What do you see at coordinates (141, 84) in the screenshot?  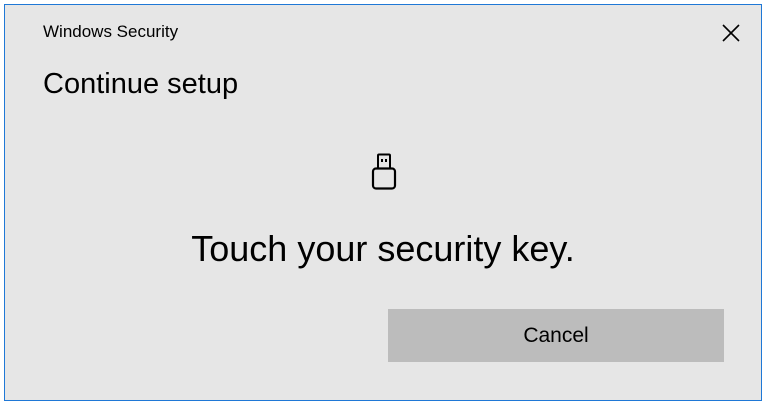 I see `dialog-heading: Continue setup` at bounding box center [141, 84].